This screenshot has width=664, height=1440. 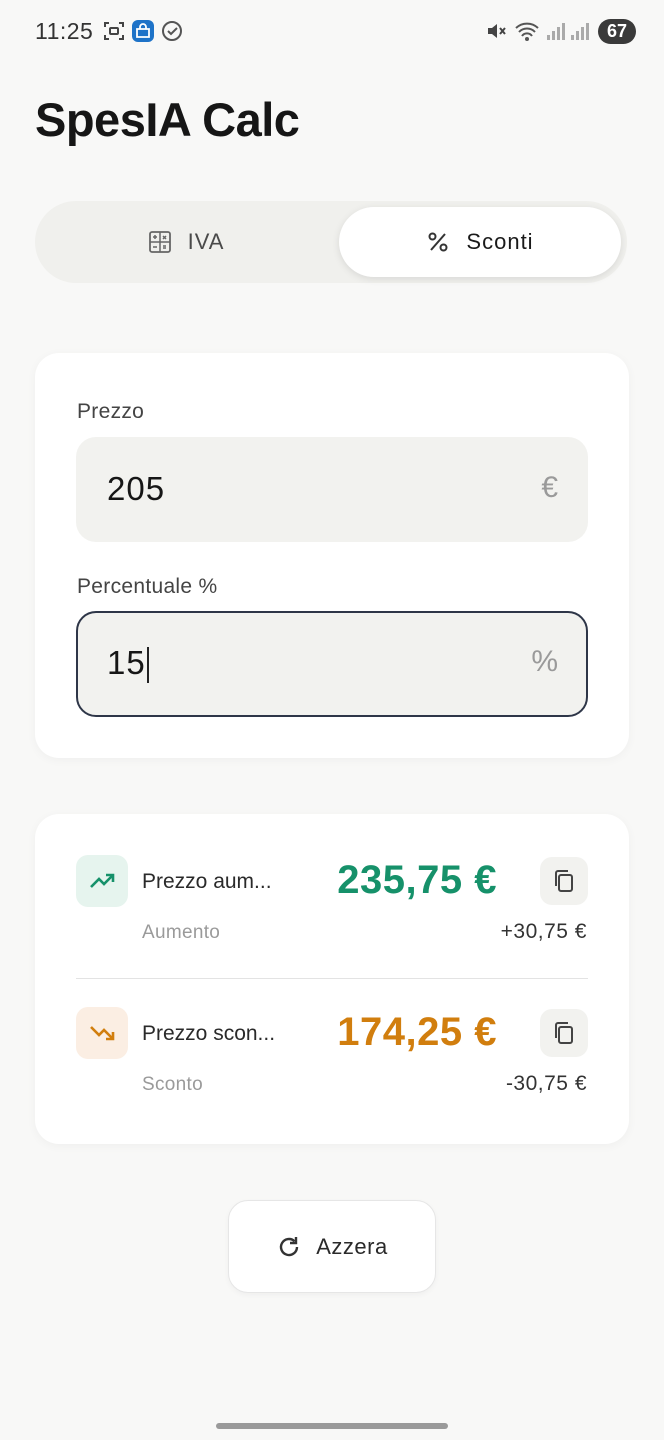 What do you see at coordinates (332, 1426) in the screenshot?
I see `home-indicator` at bounding box center [332, 1426].